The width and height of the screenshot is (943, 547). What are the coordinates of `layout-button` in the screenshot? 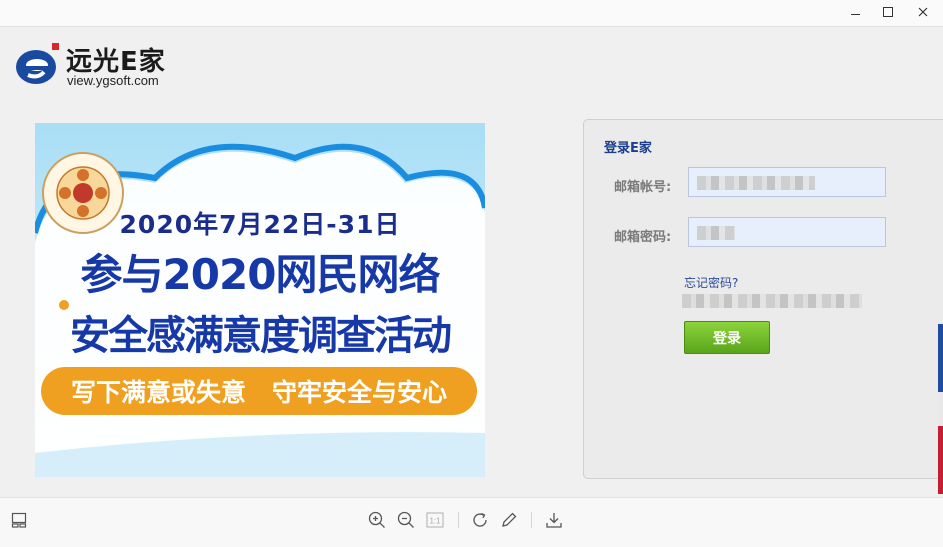 It's located at (19, 520).